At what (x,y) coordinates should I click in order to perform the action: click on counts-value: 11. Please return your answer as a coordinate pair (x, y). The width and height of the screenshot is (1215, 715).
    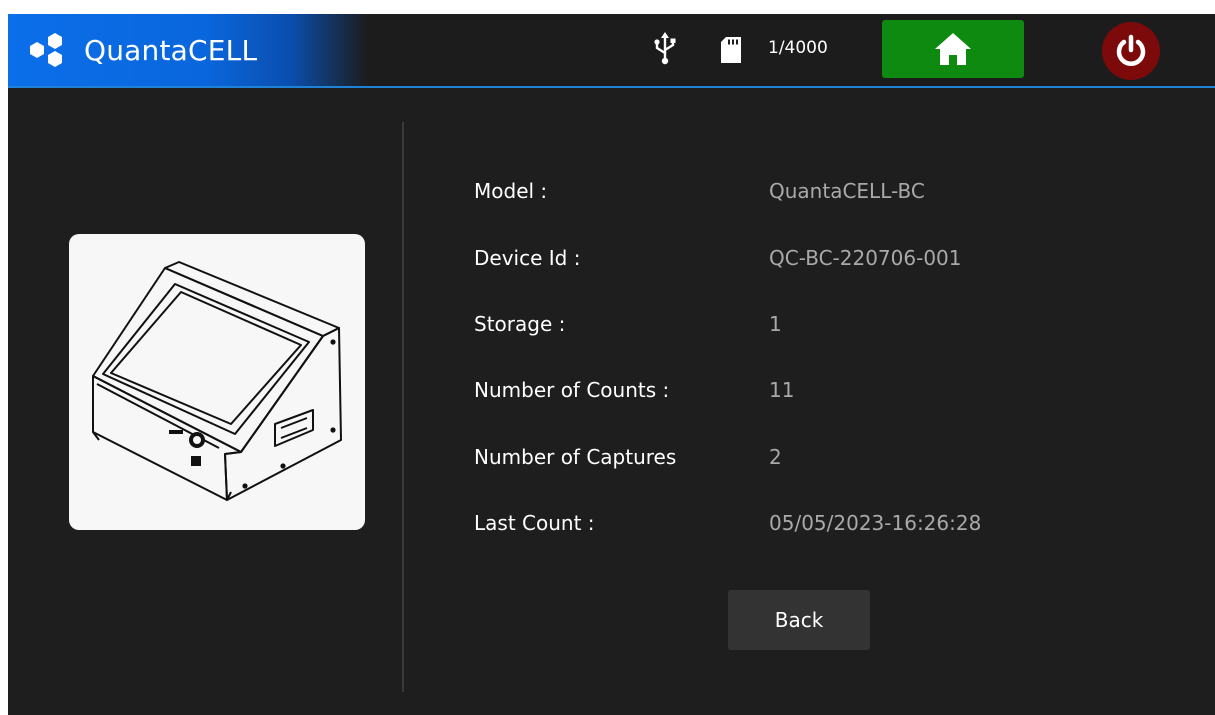
    Looking at the image, I should click on (782, 390).